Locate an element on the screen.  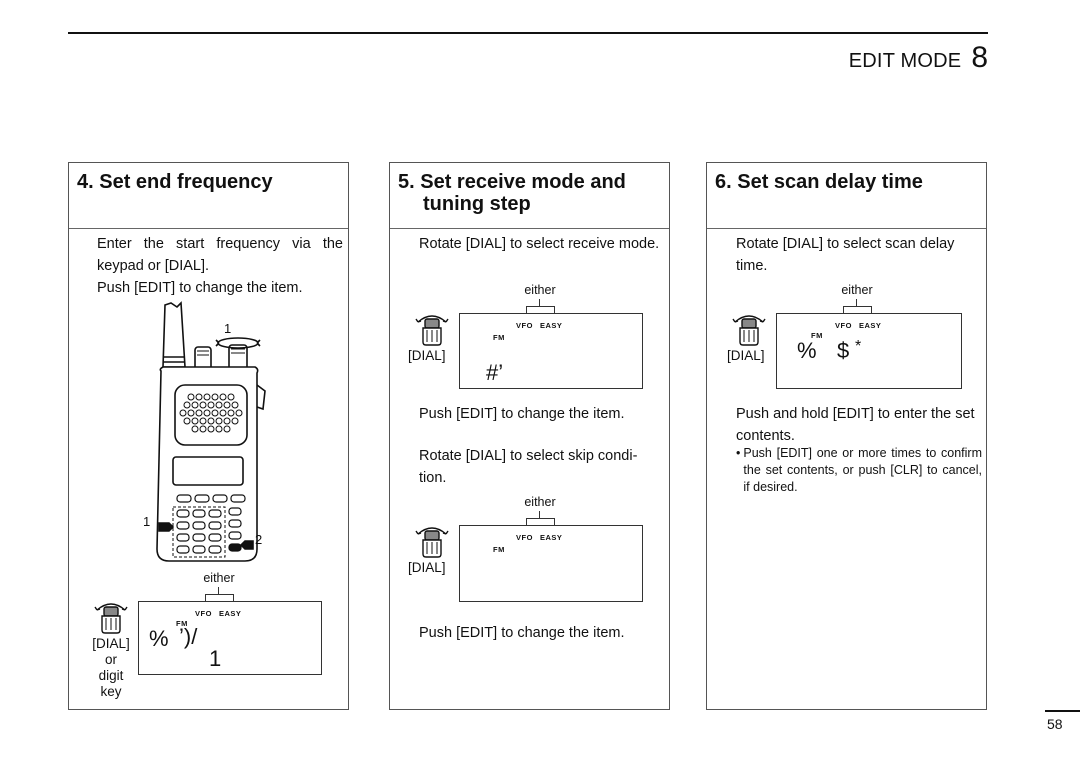
page-number: 58 is located at coordinates (1055, 724).